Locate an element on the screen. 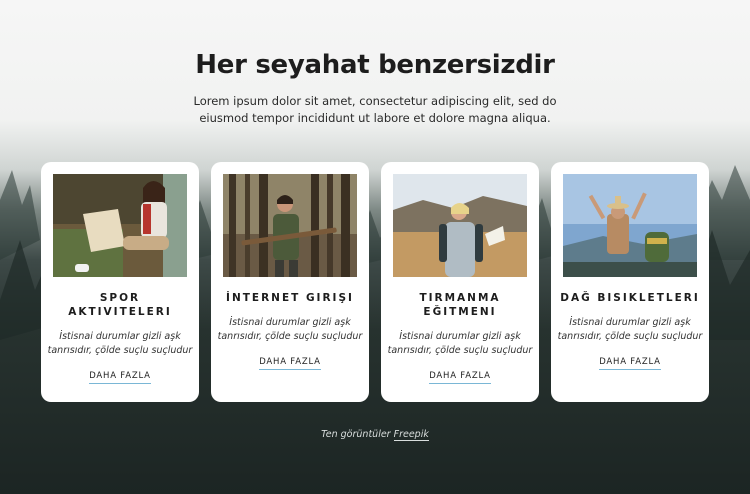  image-credit: Ten görüntüler Freepik is located at coordinates (375, 435).